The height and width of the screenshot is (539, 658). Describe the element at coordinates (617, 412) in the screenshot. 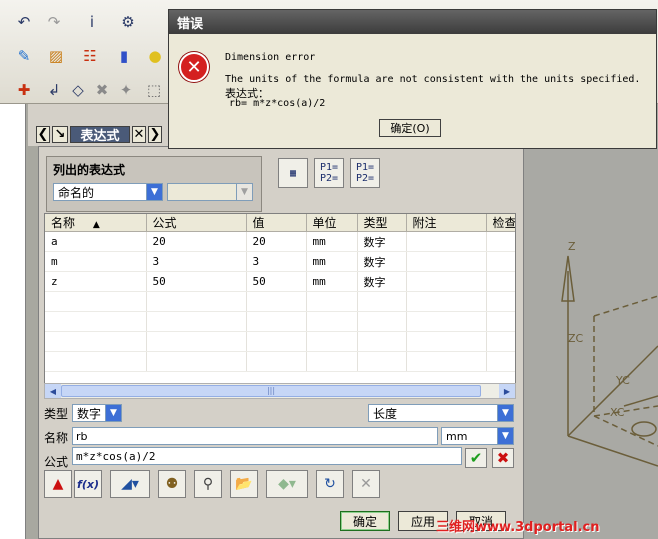

I see `axis-xc-label: XC` at that location.